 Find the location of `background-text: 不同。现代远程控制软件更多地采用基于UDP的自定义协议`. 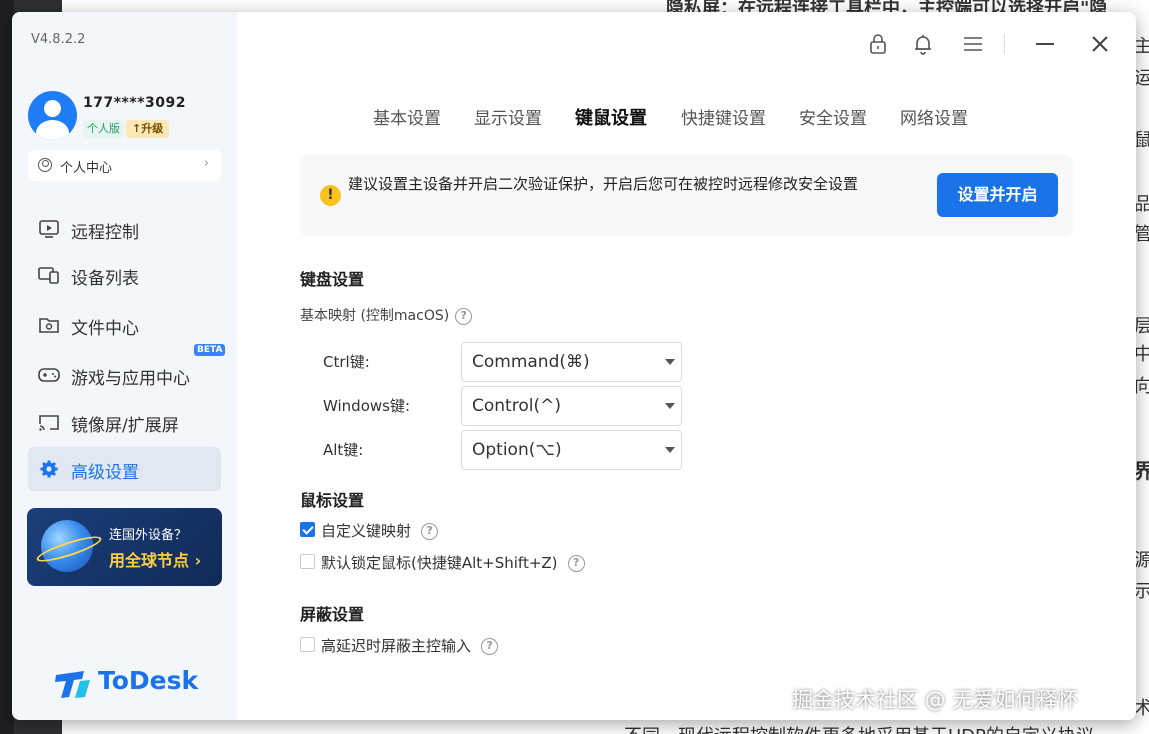

background-text: 不同。现代远程控制软件更多地采用基于UDP的自定义协议 is located at coordinates (859, 728).